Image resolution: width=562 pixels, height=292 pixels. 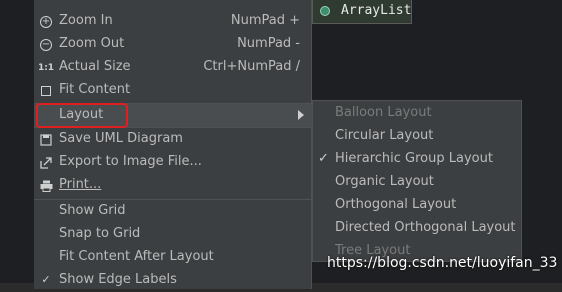 What do you see at coordinates (325, 11) in the screenshot?
I see `class-icon` at bounding box center [325, 11].